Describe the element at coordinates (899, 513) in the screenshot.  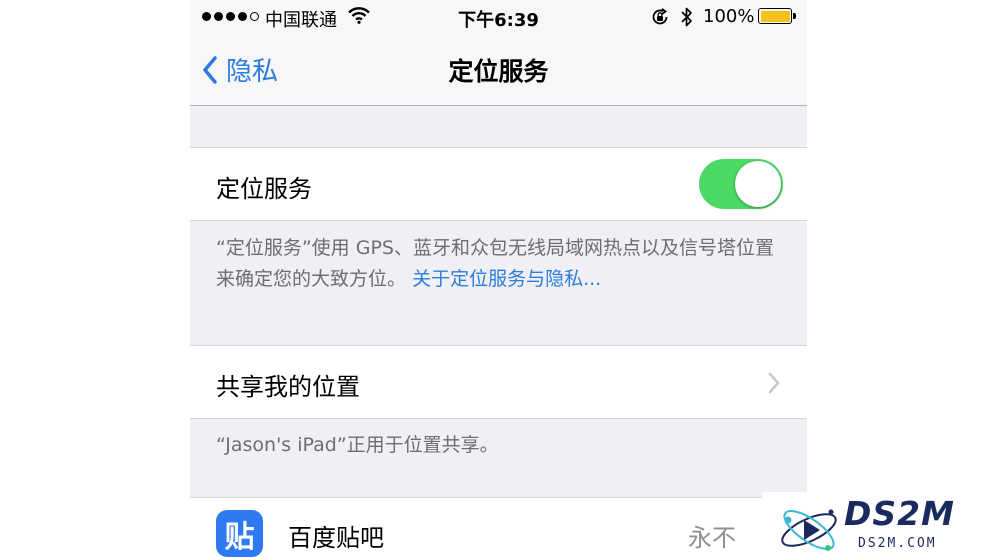
I see `watermark-brand: DS2M` at that location.